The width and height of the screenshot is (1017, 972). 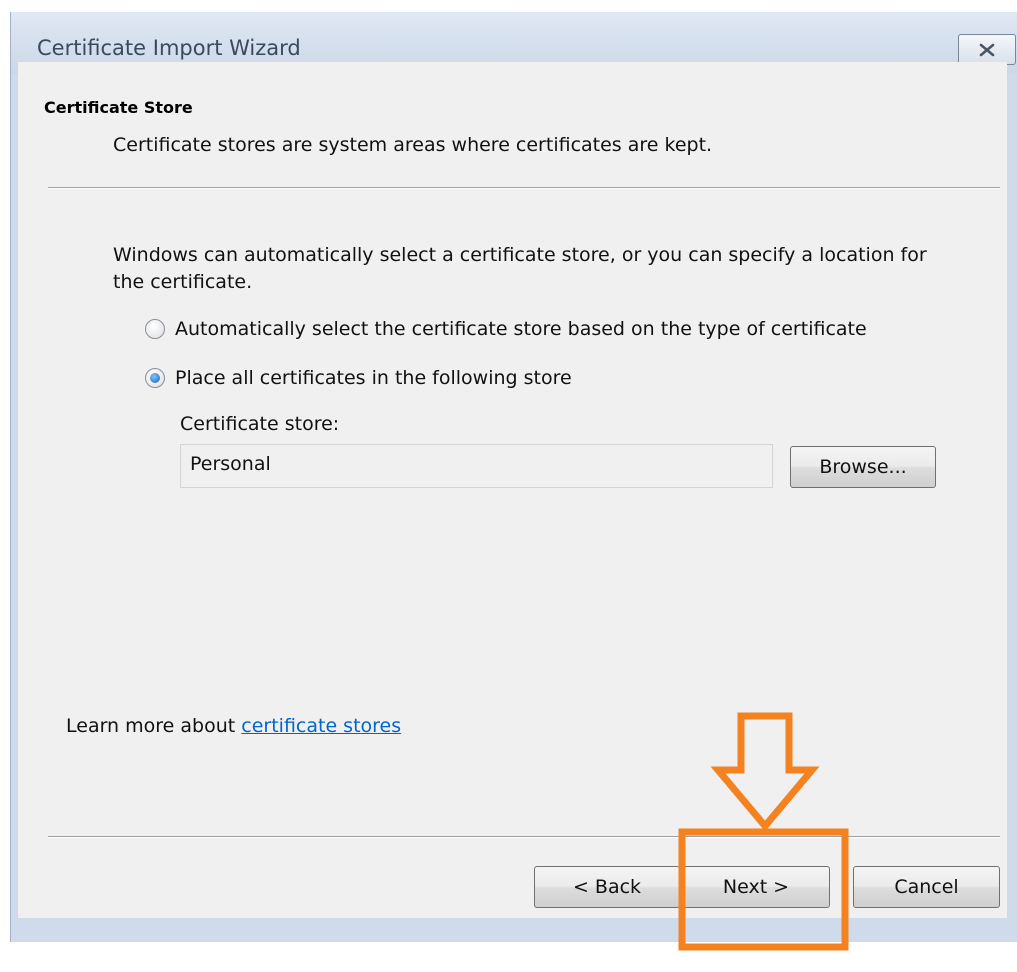 What do you see at coordinates (476, 466) in the screenshot?
I see `certificate-store-field: Personal` at bounding box center [476, 466].